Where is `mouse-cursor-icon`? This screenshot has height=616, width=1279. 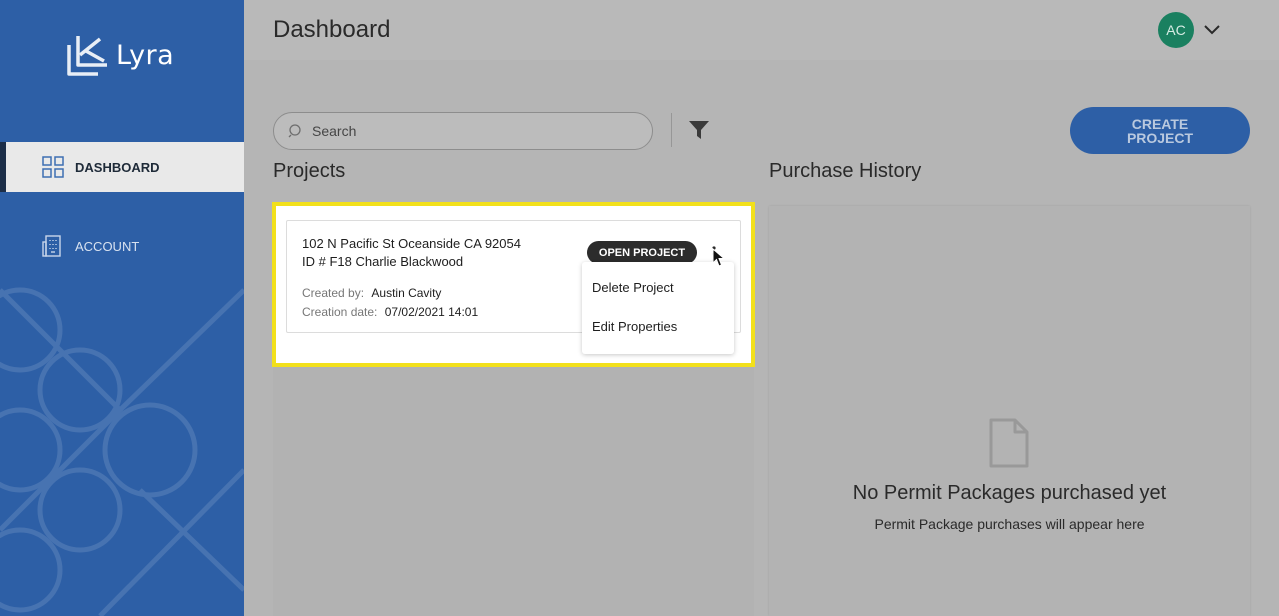
mouse-cursor-icon is located at coordinates (719, 257).